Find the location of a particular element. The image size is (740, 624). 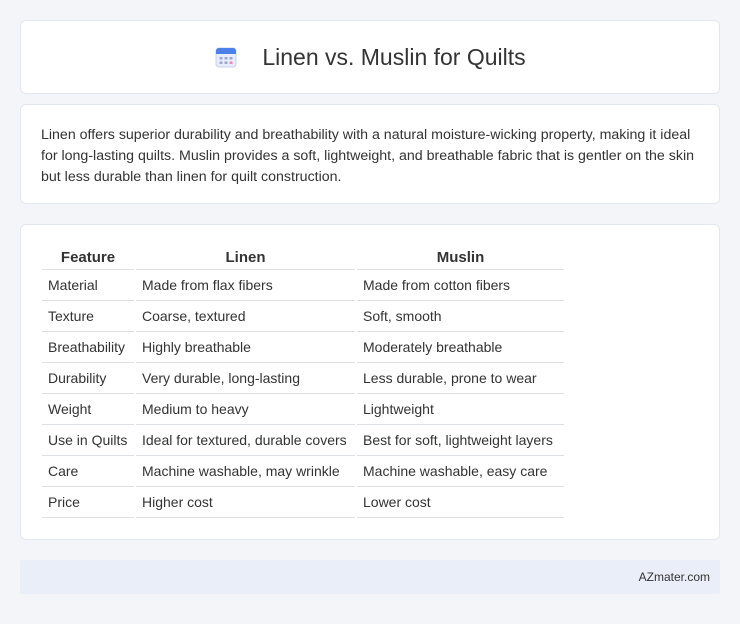

cell-muslin: Made from cotton fibers is located at coordinates (459, 285).